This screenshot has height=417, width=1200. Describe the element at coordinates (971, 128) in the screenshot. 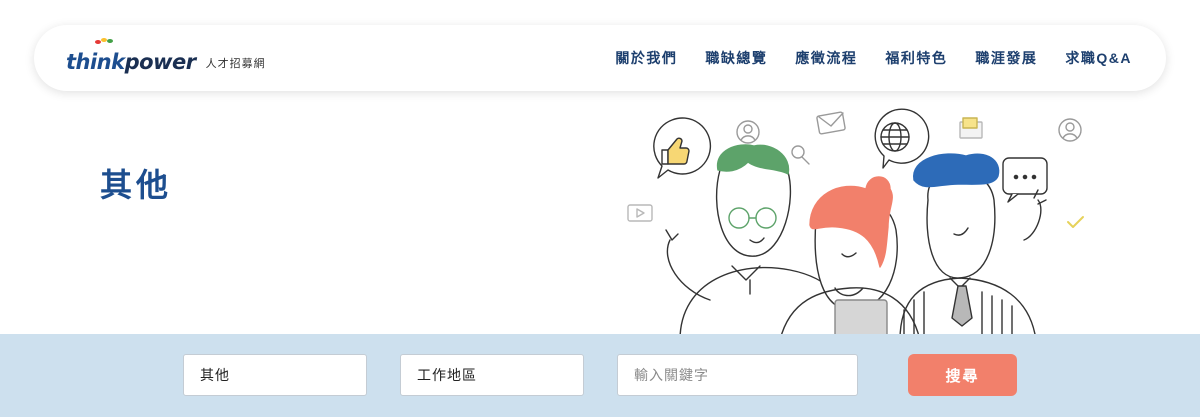

I see `folder-icon` at that location.